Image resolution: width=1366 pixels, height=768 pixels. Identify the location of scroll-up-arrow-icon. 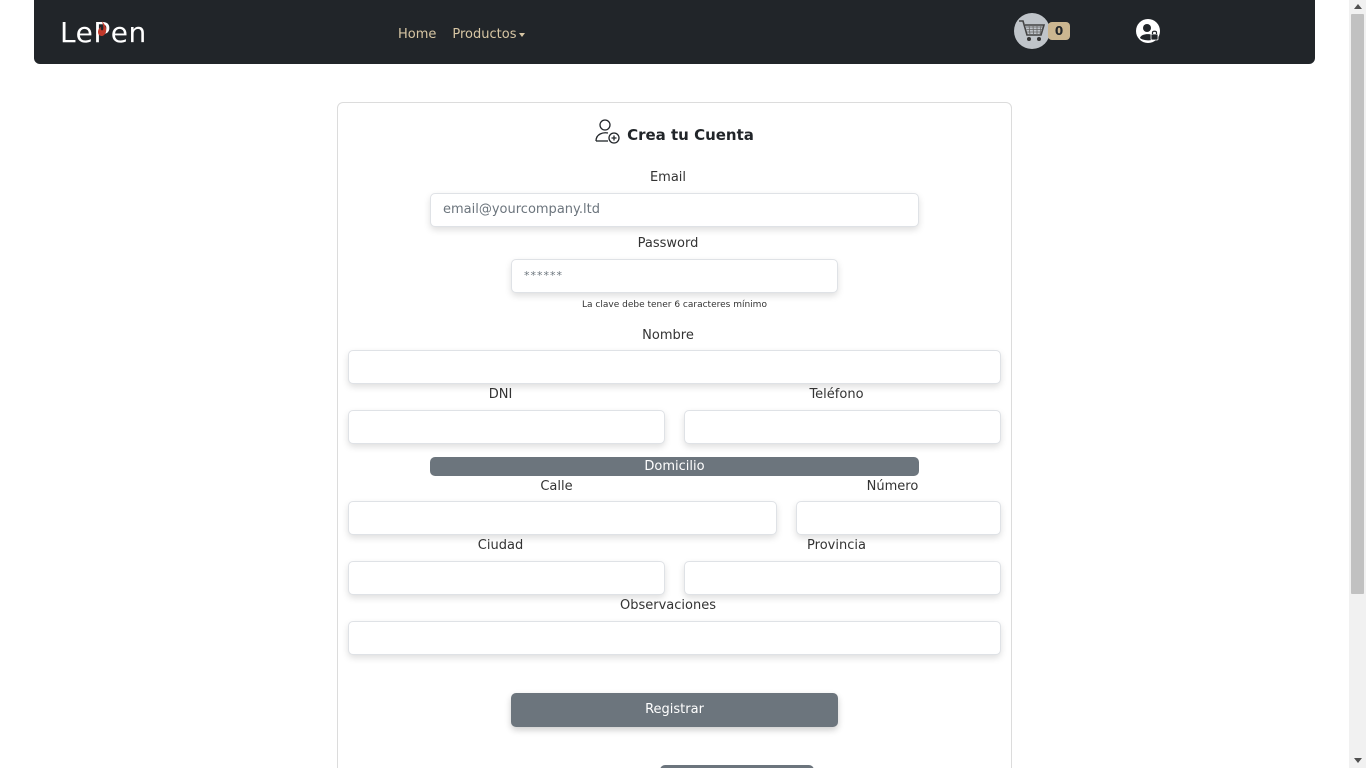
(1358, 6).